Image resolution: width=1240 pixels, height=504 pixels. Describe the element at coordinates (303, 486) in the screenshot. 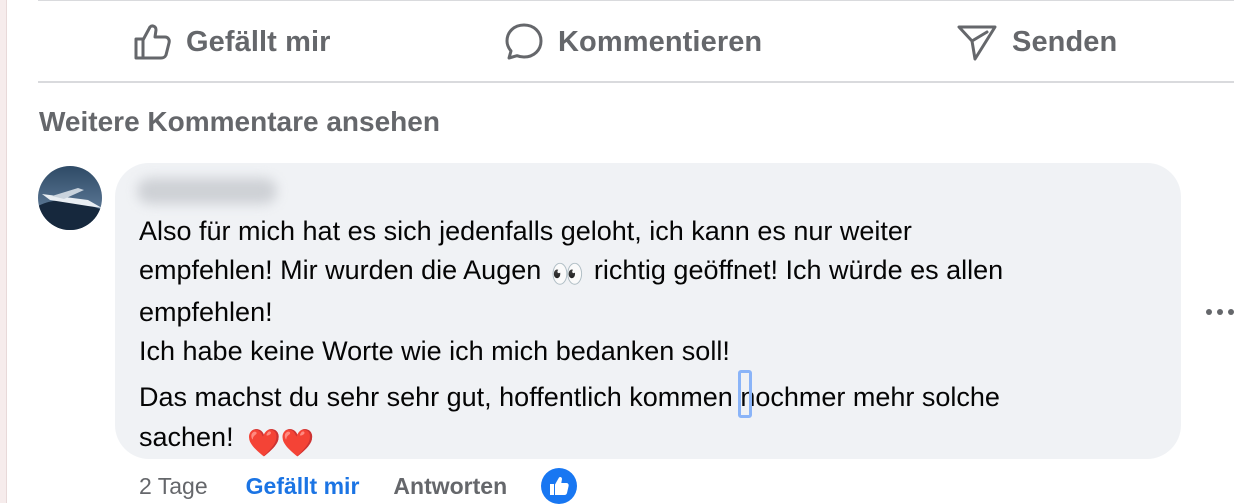

I see `comment-like-button: Gefällt mir` at that location.